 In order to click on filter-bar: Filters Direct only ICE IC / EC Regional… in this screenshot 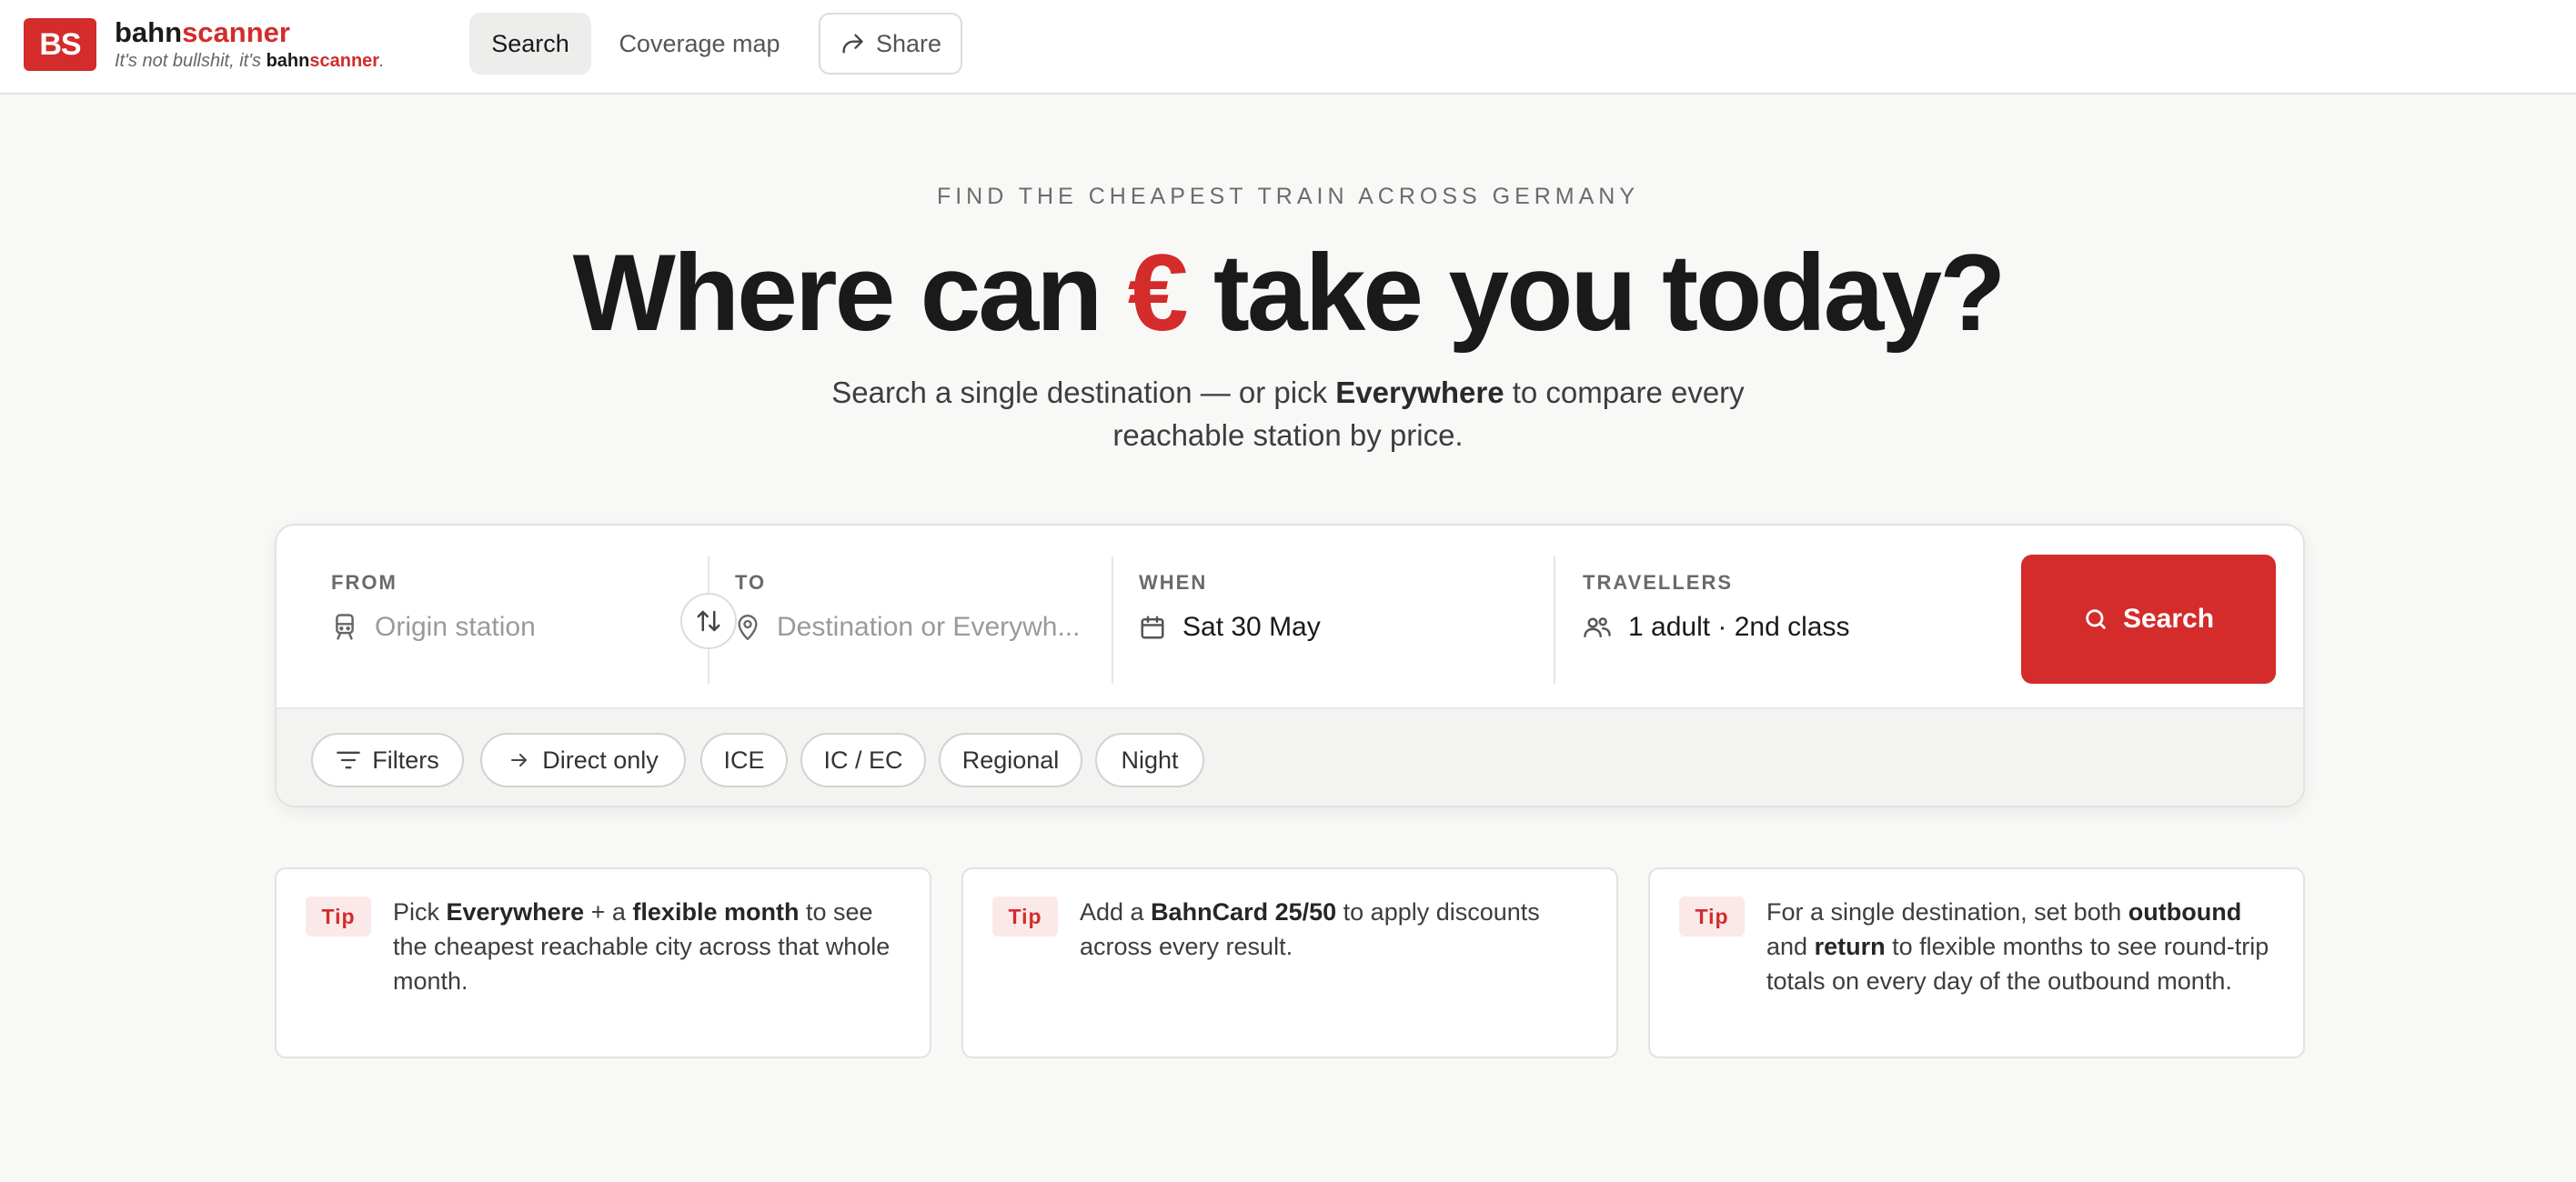, I will do `click(1290, 756)`.